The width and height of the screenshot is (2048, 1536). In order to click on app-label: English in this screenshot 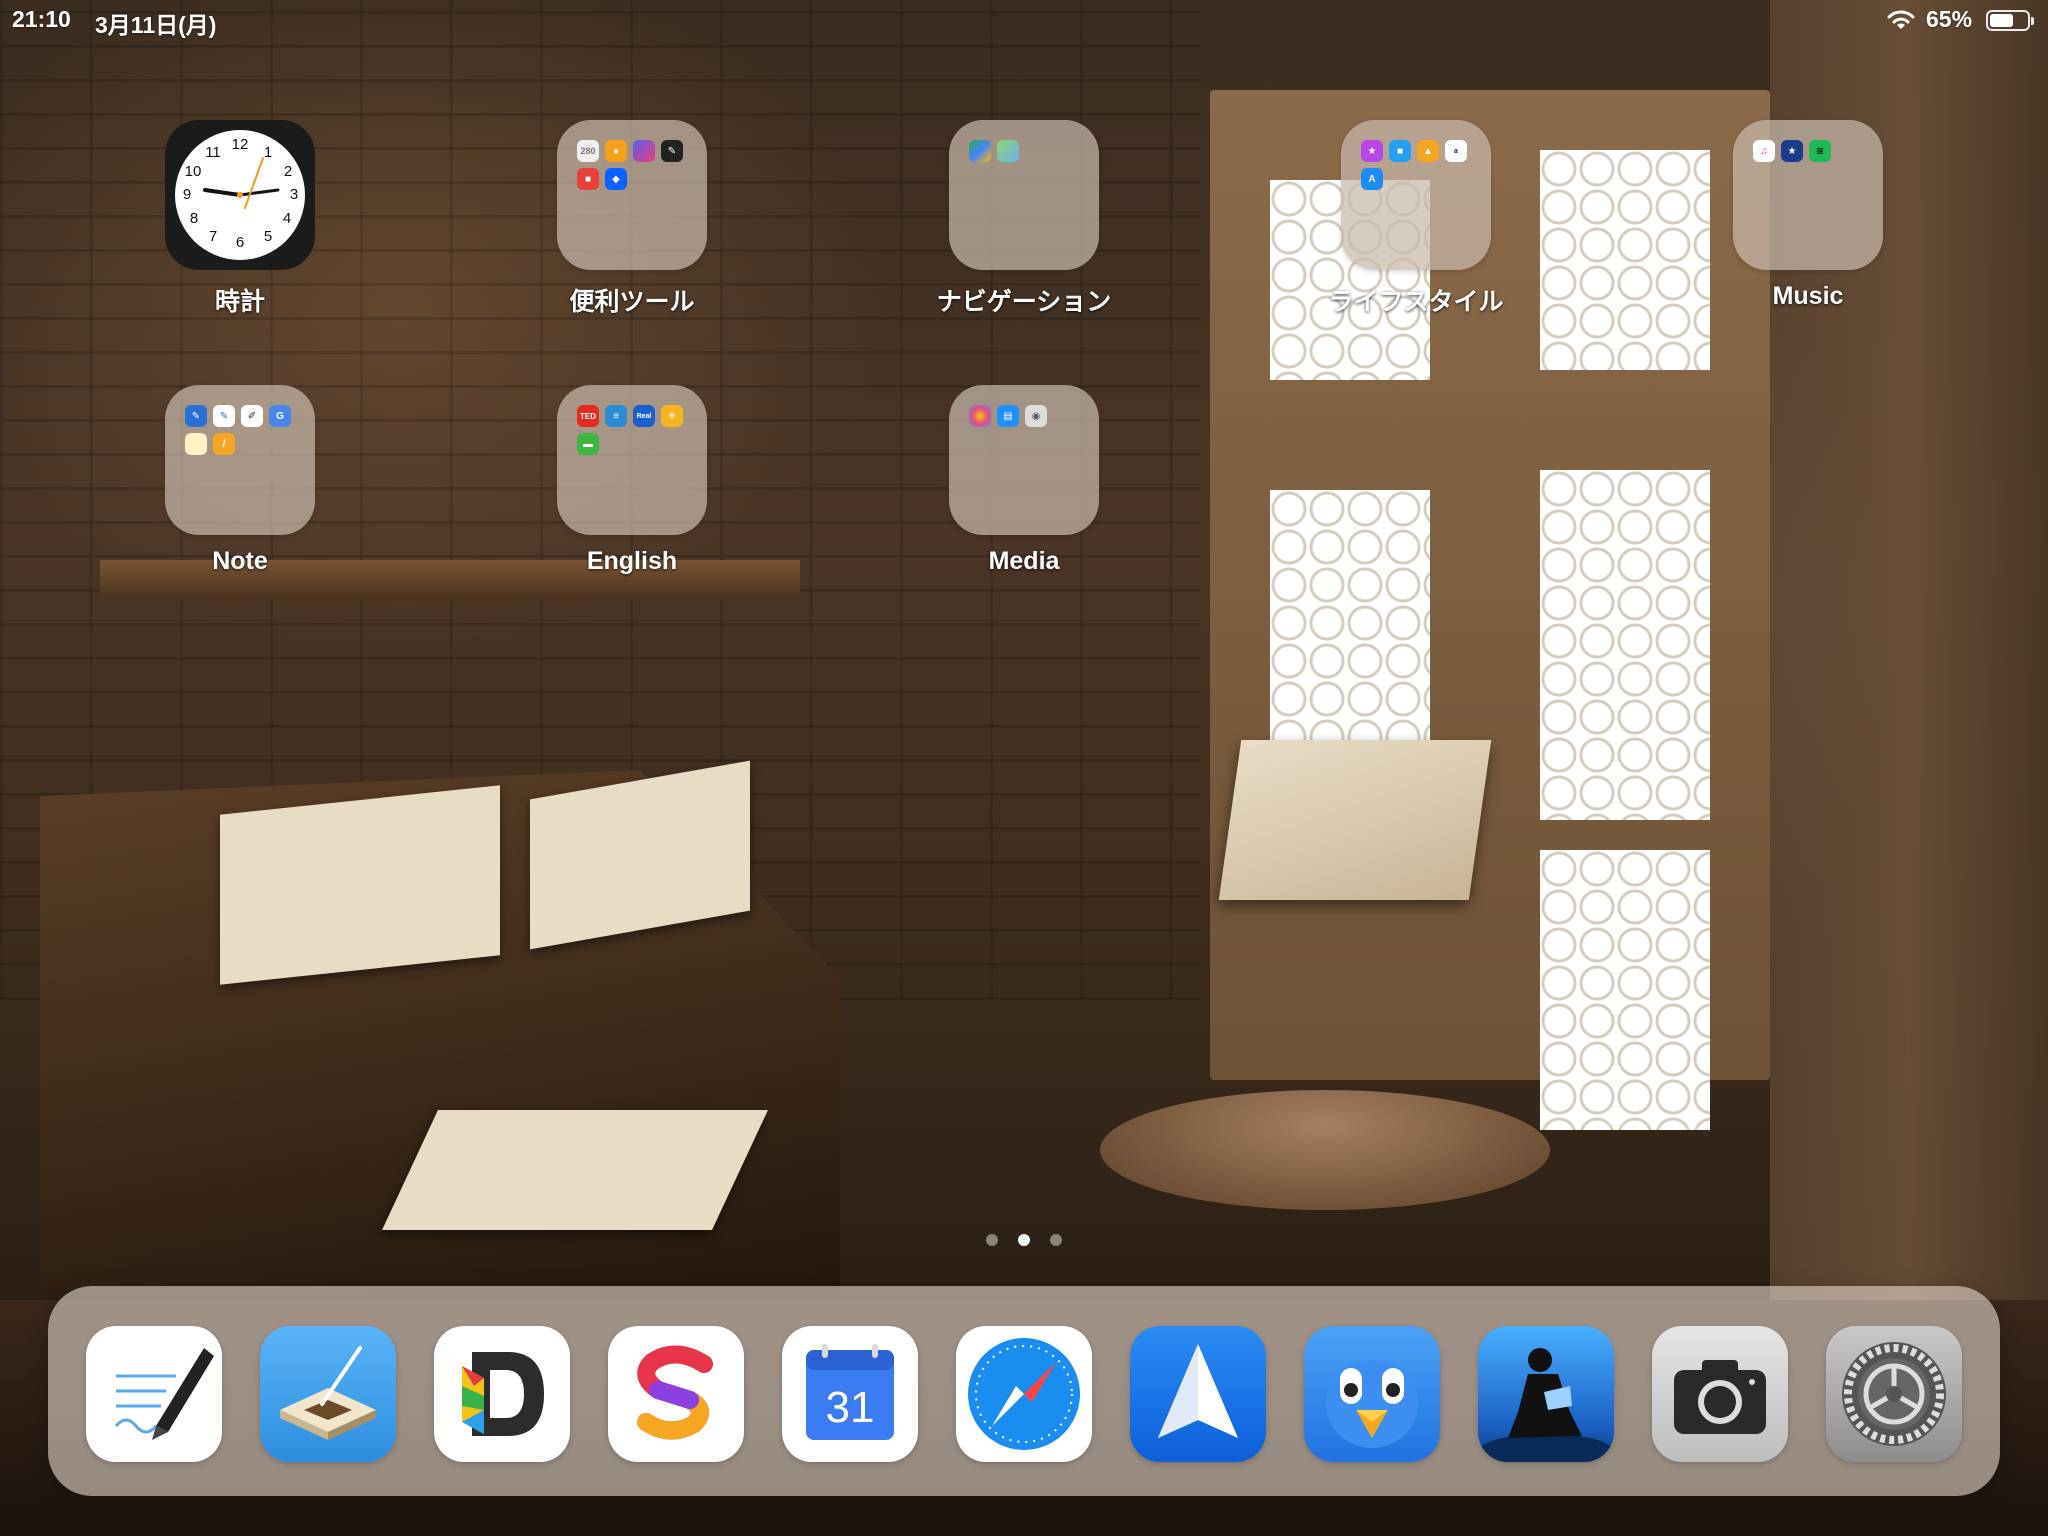, I will do `click(632, 561)`.